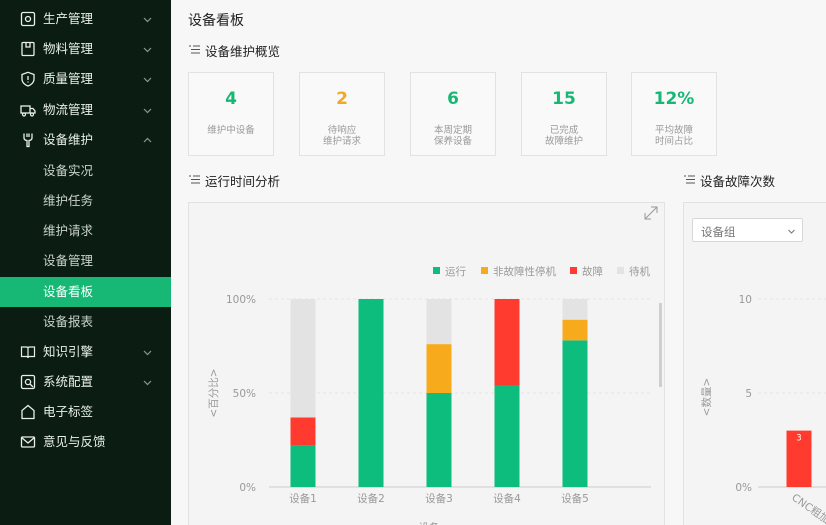  I want to click on data-label: 3, so click(798, 439).